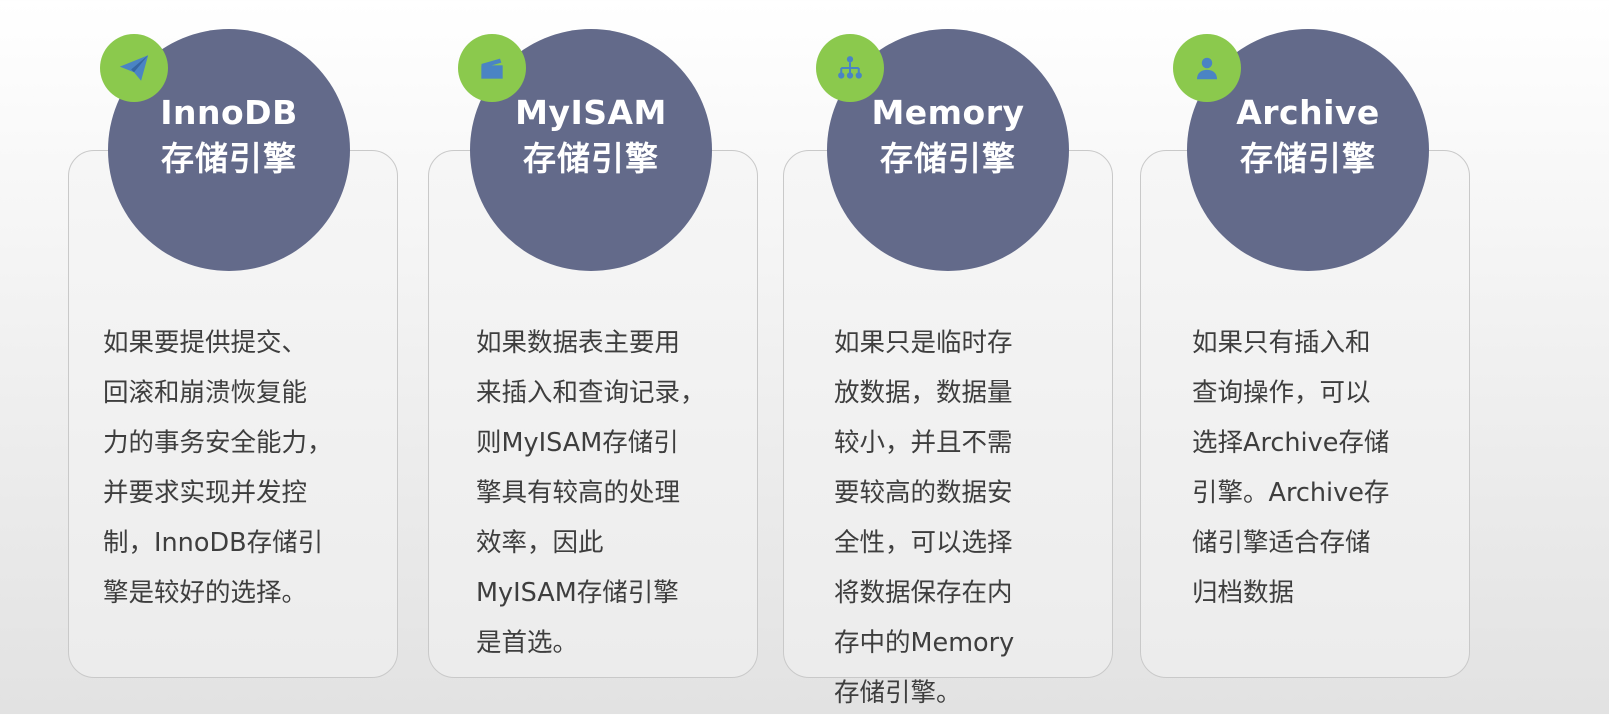  I want to click on description-line: 回滚和崩溃恢复能, so click(205, 393).